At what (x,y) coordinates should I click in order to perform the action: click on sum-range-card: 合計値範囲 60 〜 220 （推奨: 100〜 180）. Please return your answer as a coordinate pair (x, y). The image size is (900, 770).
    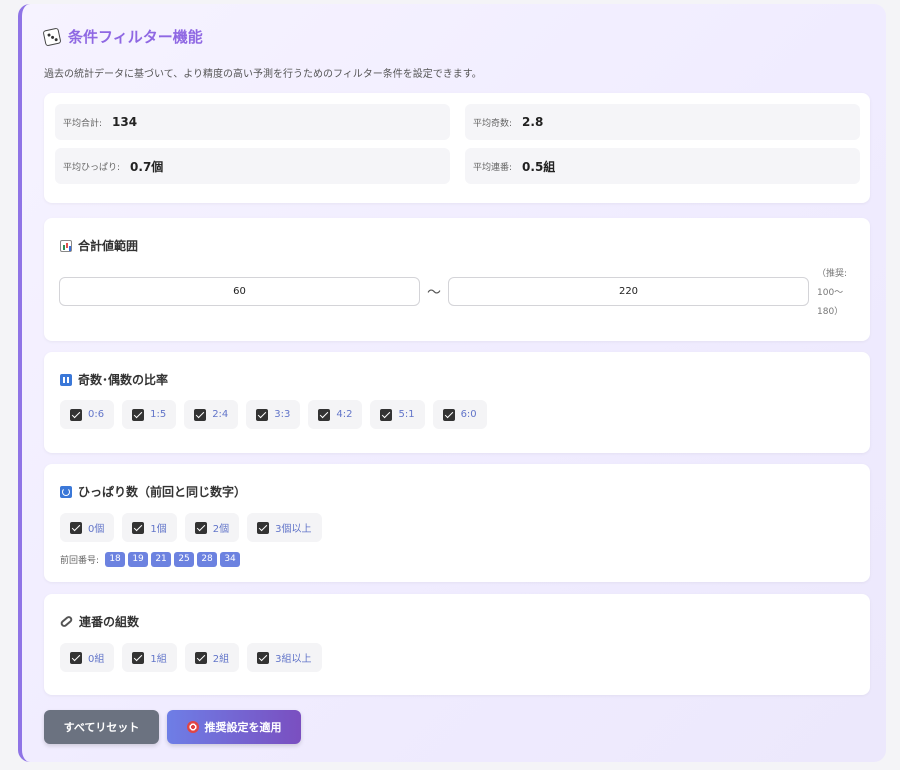
    Looking at the image, I should click on (457, 279).